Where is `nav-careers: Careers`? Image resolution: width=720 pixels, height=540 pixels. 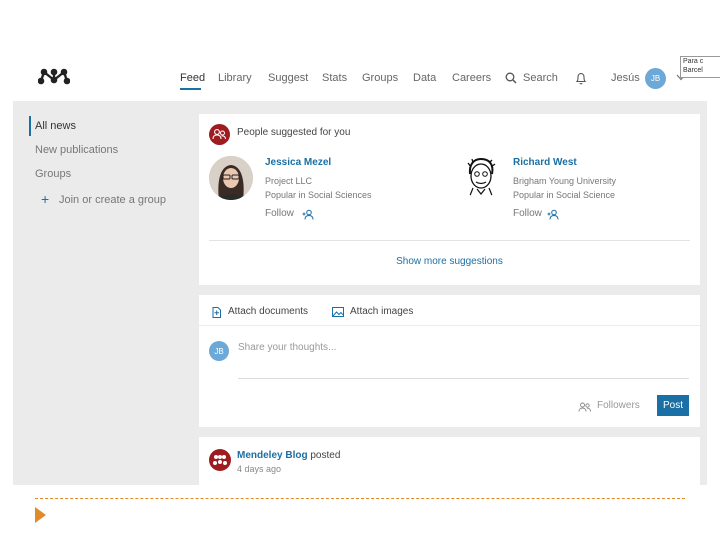 nav-careers: Careers is located at coordinates (471, 78).